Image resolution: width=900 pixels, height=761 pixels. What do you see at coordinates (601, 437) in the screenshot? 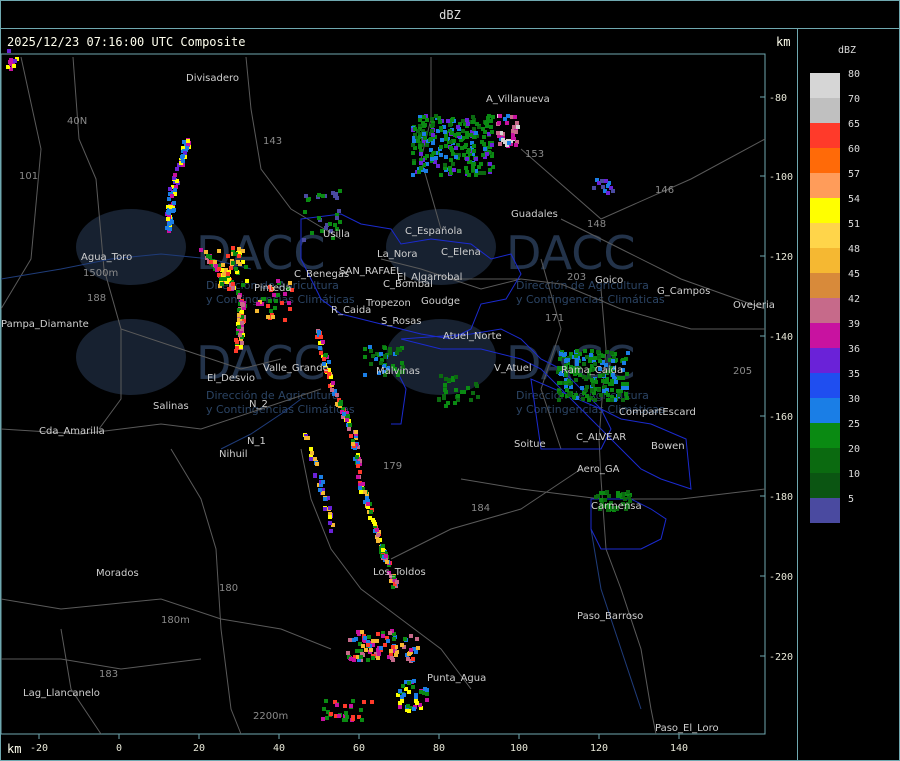
I see `place-label: C_ALVEAR` at bounding box center [601, 437].